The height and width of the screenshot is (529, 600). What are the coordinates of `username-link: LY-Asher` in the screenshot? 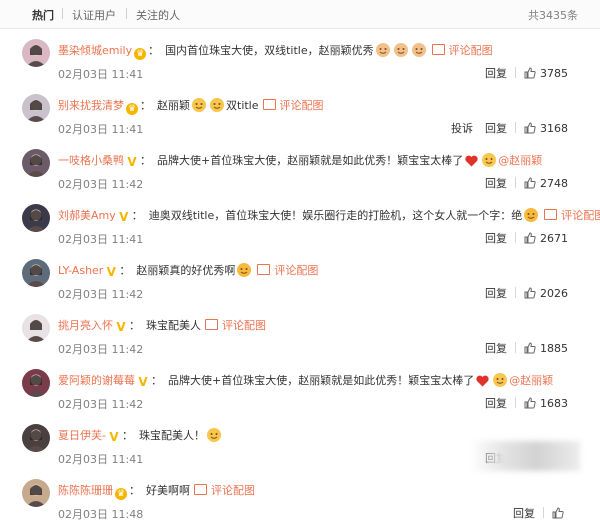 It's located at (80, 270).